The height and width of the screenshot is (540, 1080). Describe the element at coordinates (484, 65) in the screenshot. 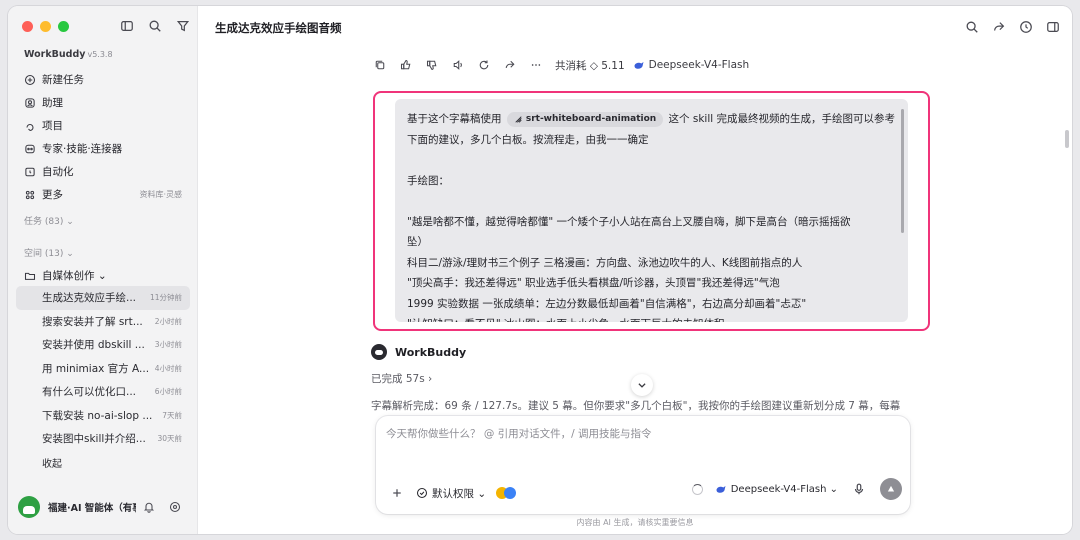

I see `regenerate-icon` at that location.